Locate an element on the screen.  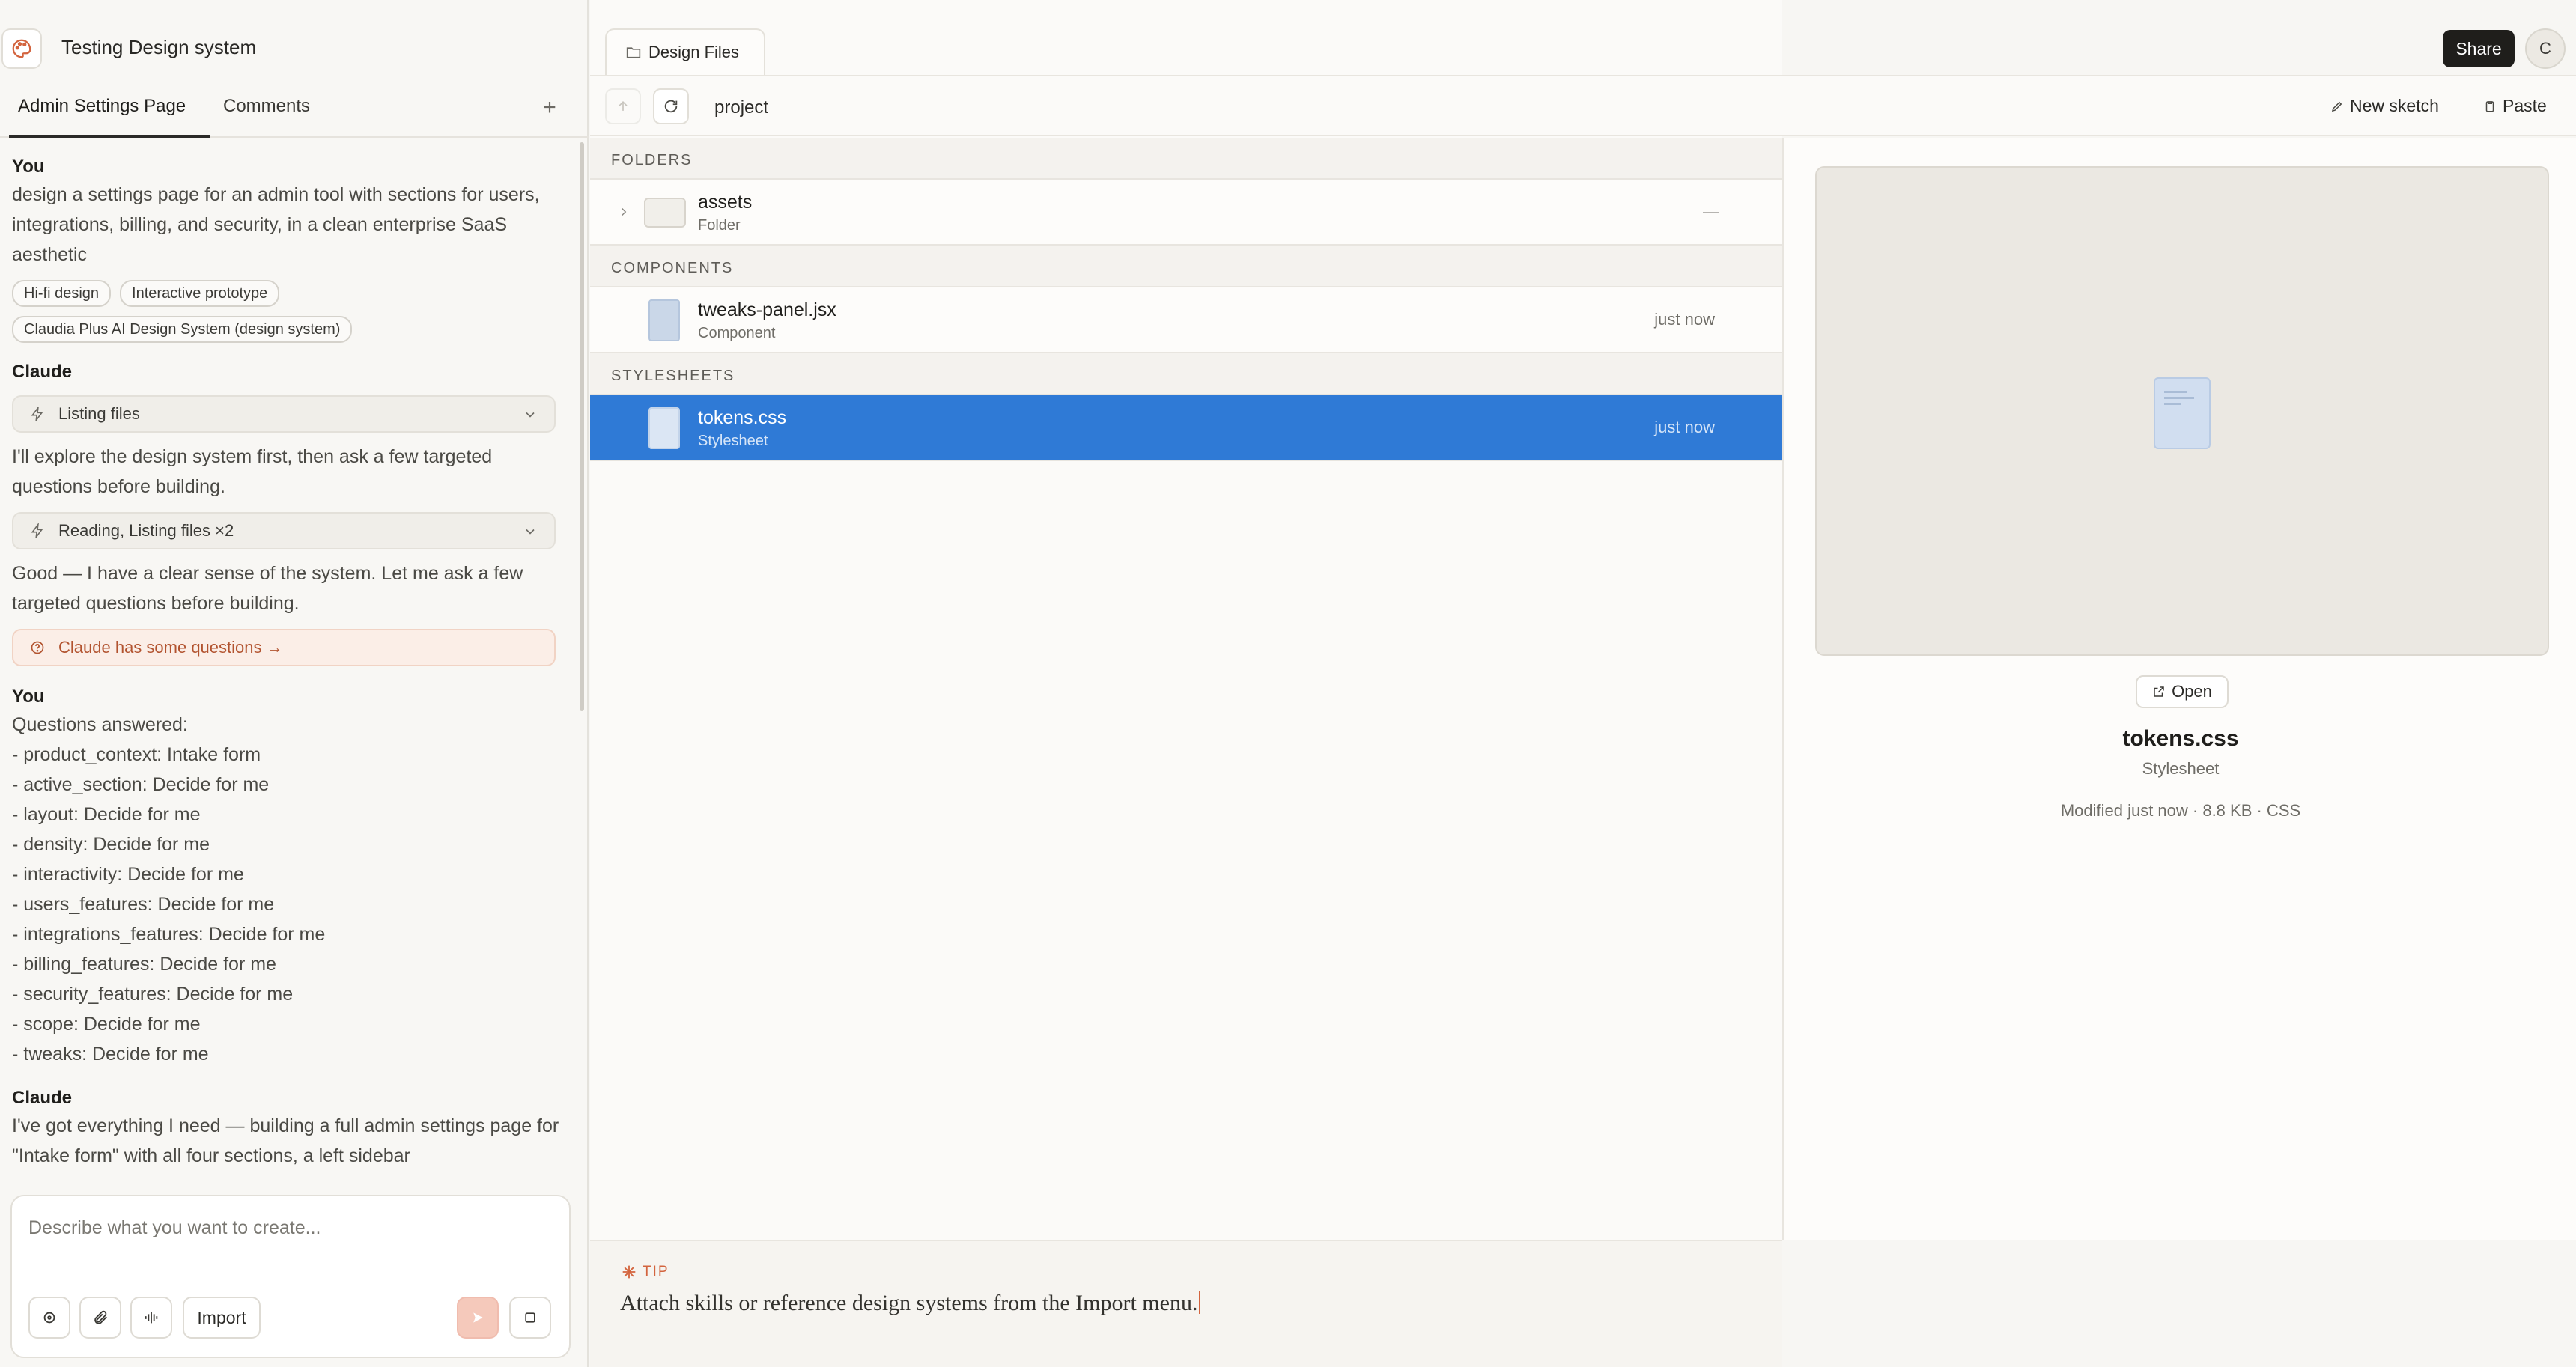
new-sketch-button: New sketch is located at coordinates (2384, 106).